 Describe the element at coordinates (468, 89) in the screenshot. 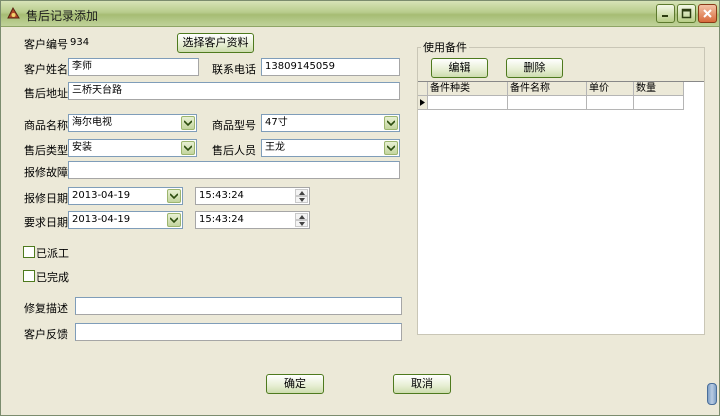

I see `column-header: 备件种类` at that location.